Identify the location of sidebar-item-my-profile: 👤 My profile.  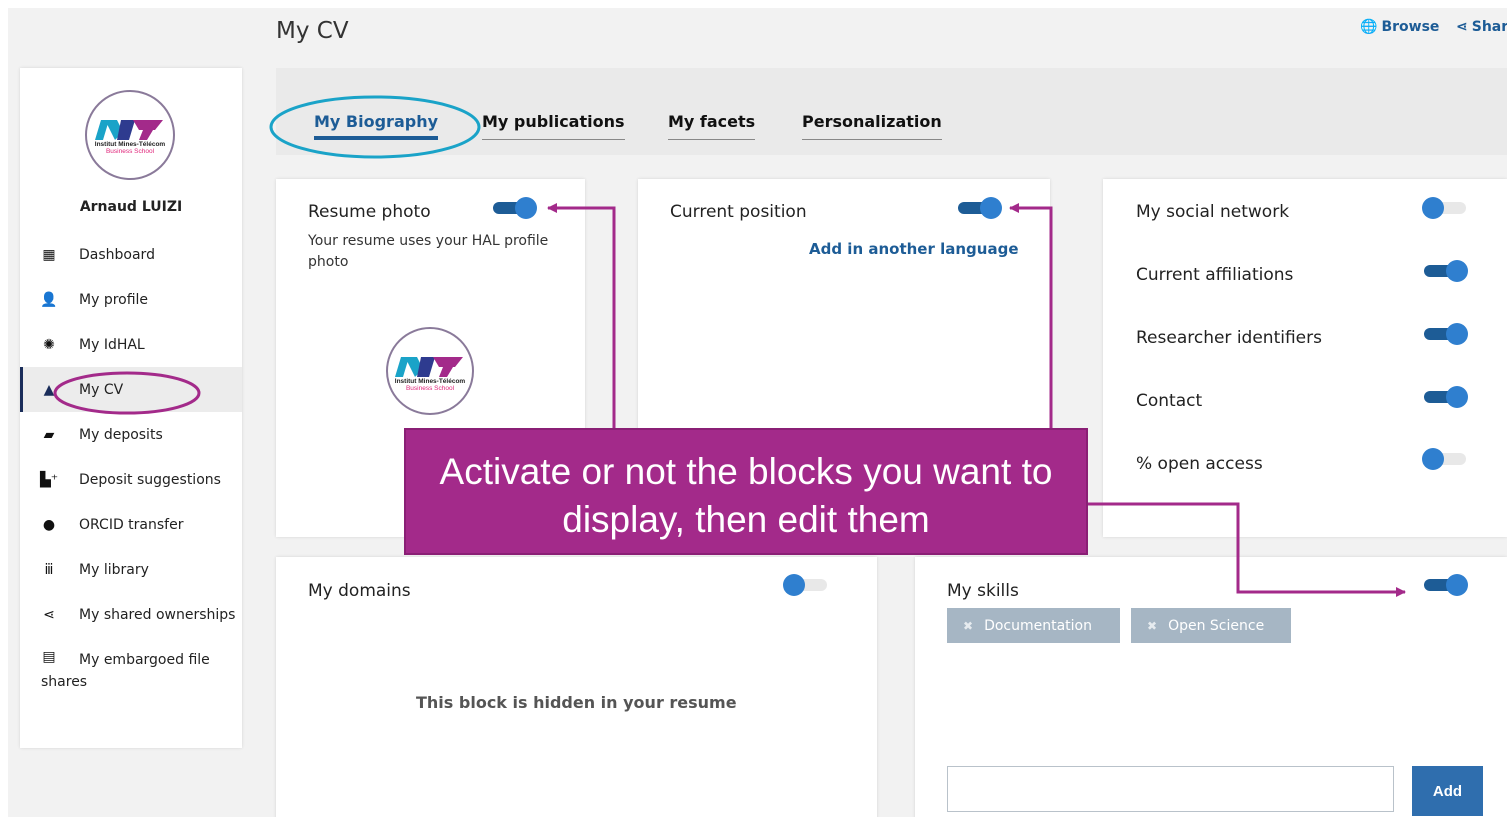
(131, 299).